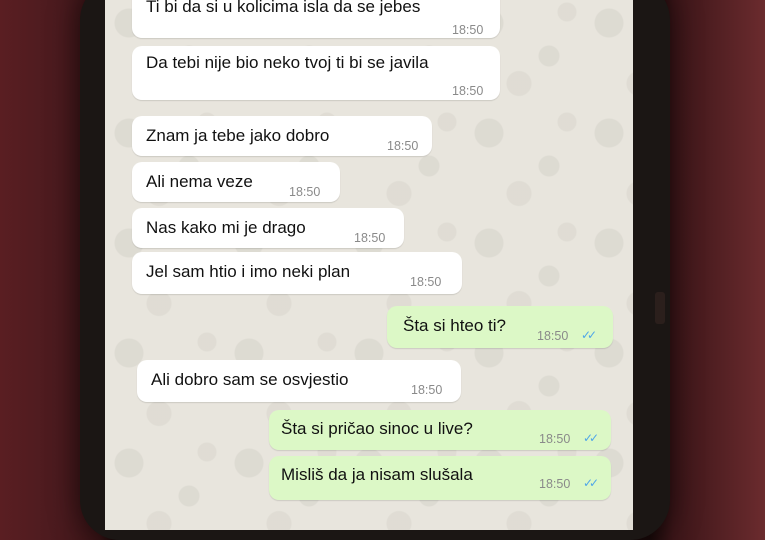 The image size is (765, 540). I want to click on message-bubble-incoming: Nas kako mi je drago 18:50, so click(268, 228).